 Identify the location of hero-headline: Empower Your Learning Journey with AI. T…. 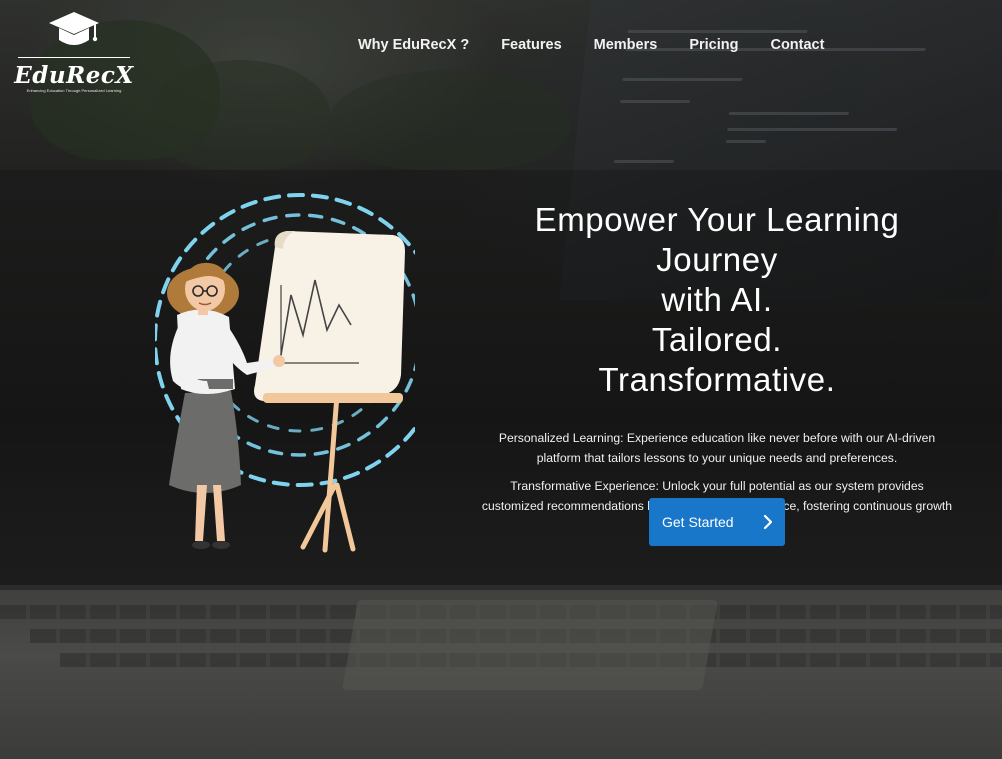
(717, 300).